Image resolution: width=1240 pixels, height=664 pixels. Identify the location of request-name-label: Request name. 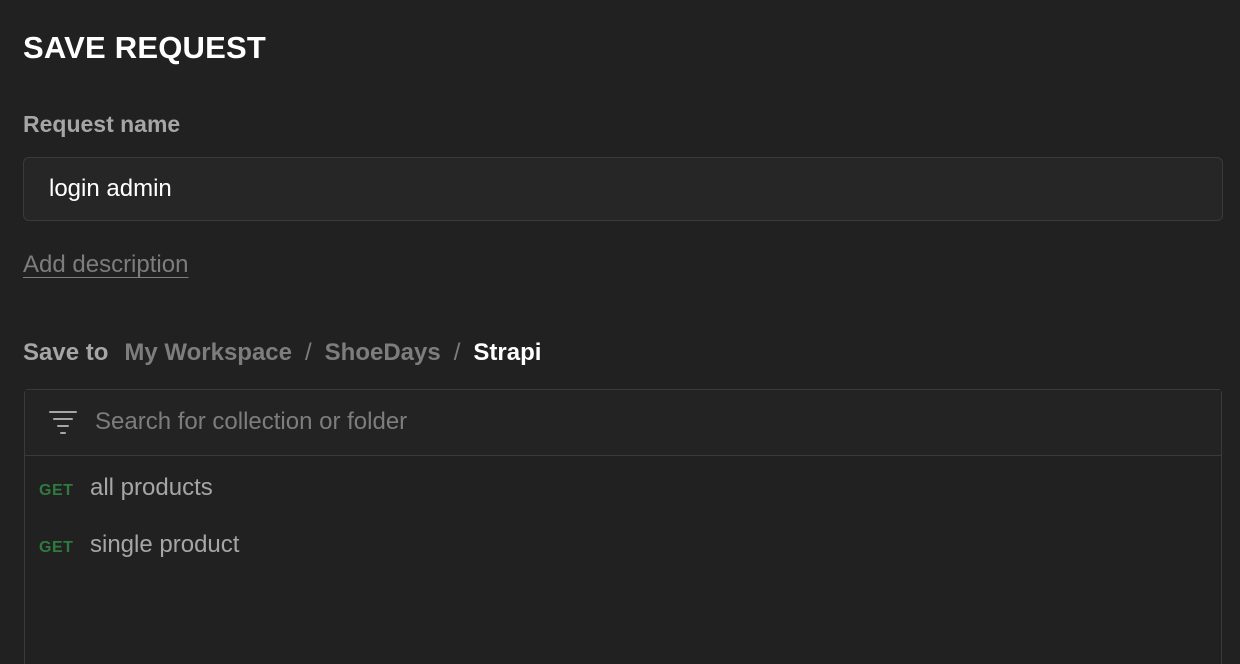
(102, 124).